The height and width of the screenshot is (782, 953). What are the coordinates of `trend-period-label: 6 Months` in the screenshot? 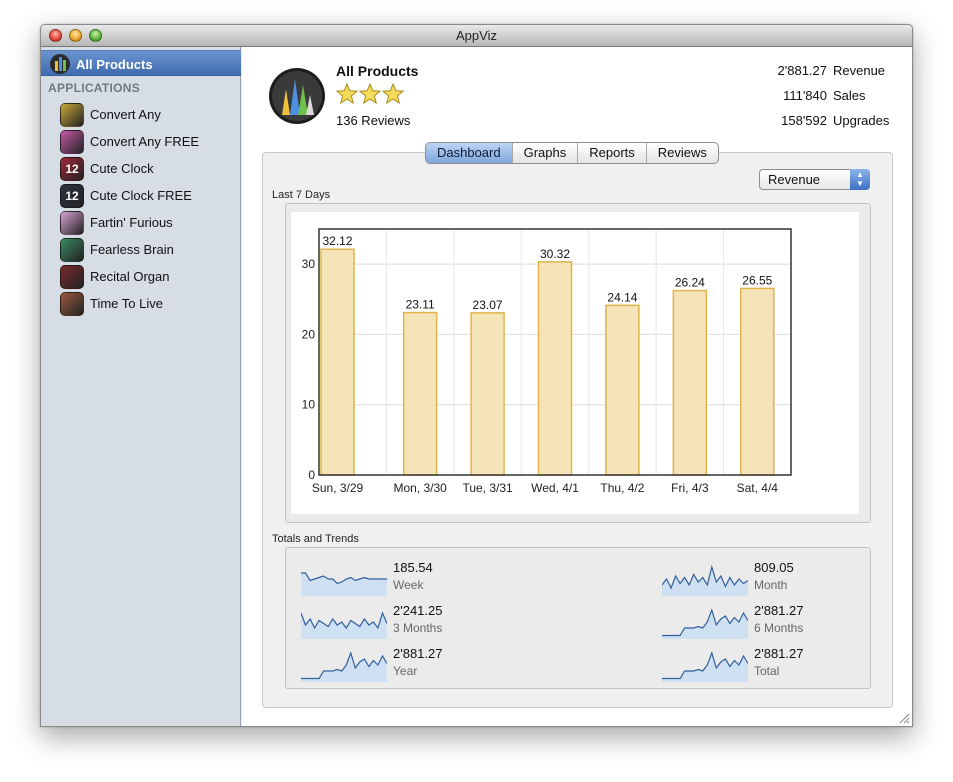 It's located at (779, 628).